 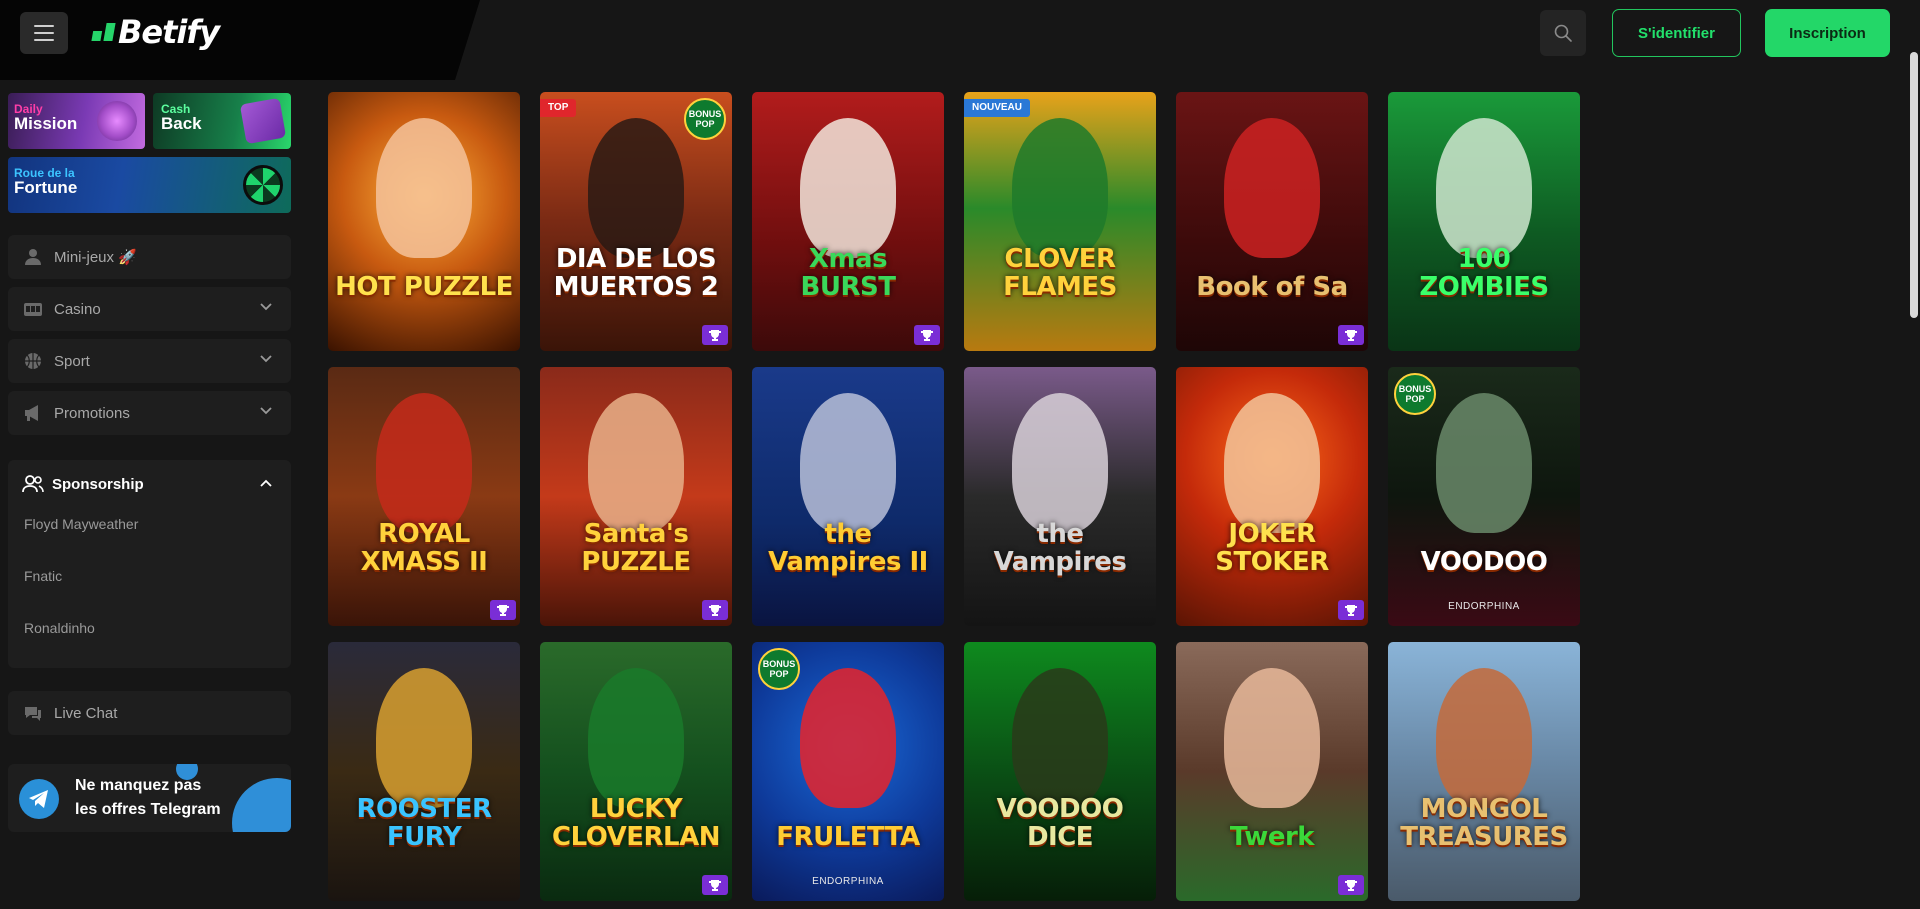 I want to click on sponsorship-toggle: Sponsorship, so click(x=149, y=484).